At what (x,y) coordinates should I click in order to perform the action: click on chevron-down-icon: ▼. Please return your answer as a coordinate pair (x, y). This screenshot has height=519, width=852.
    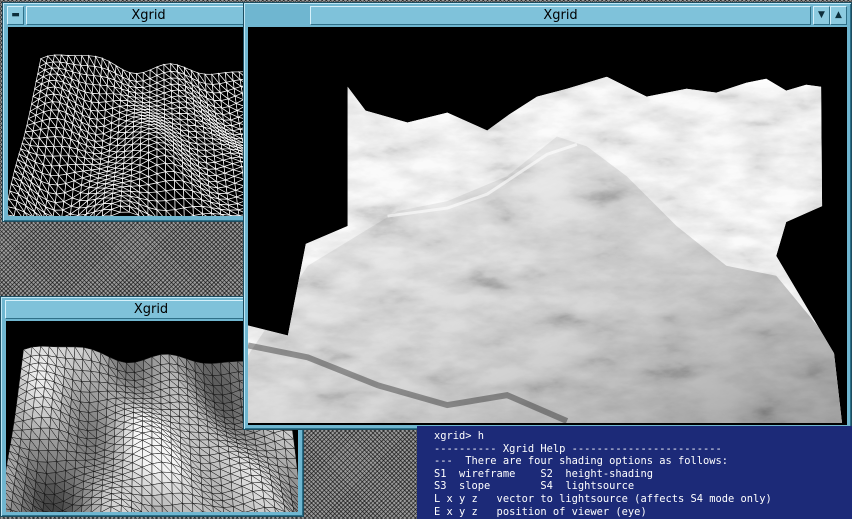
    Looking at the image, I should click on (821, 15).